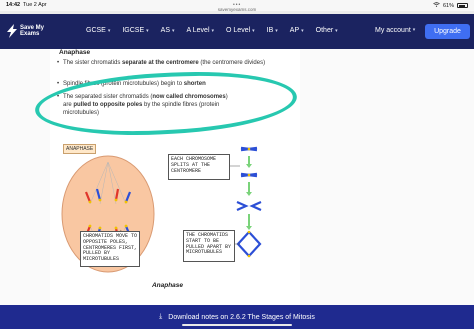  I want to click on battery-percent: 61%, so click(448, 5).